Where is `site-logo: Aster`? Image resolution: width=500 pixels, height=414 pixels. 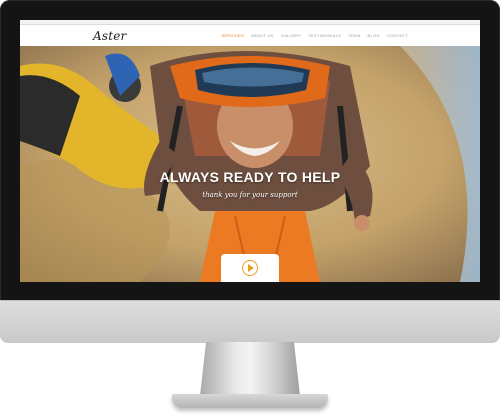 site-logo: Aster is located at coordinates (109, 36).